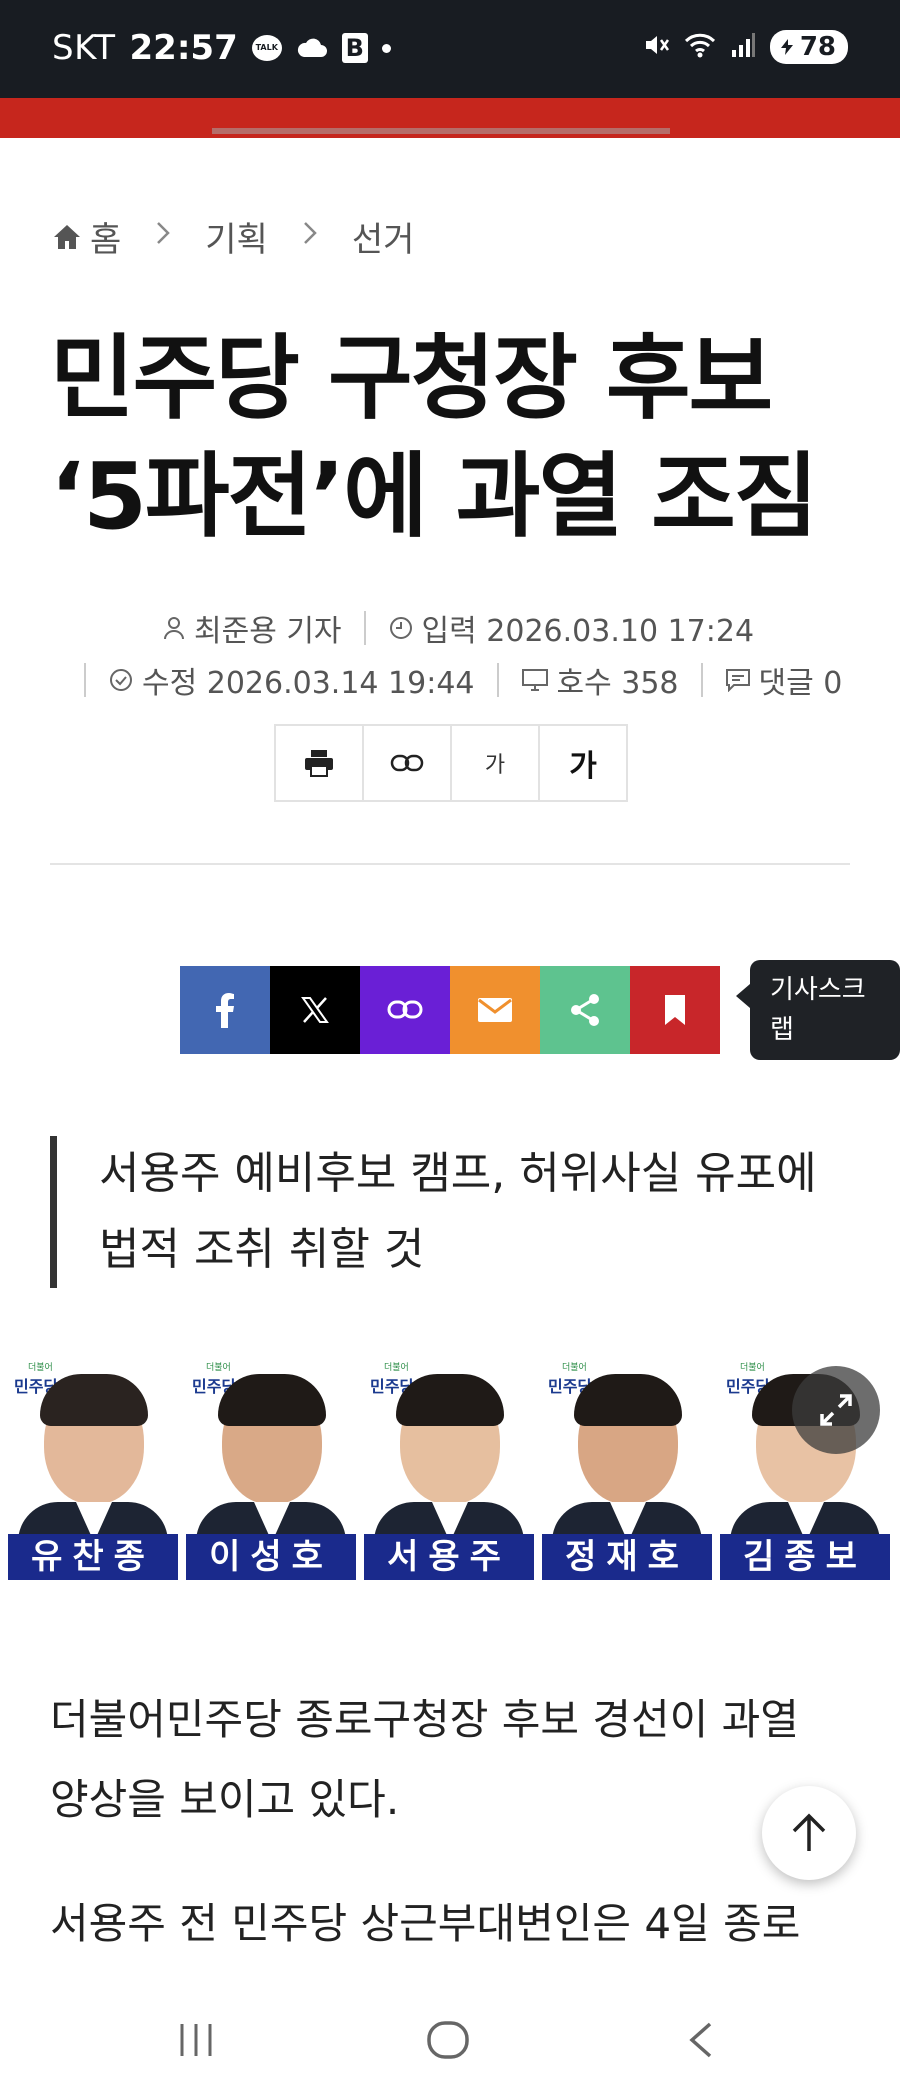 The image size is (900, 2100). What do you see at coordinates (411, 378) in the screenshot?
I see `headline-line: 민주당 구청장 후보` at bounding box center [411, 378].